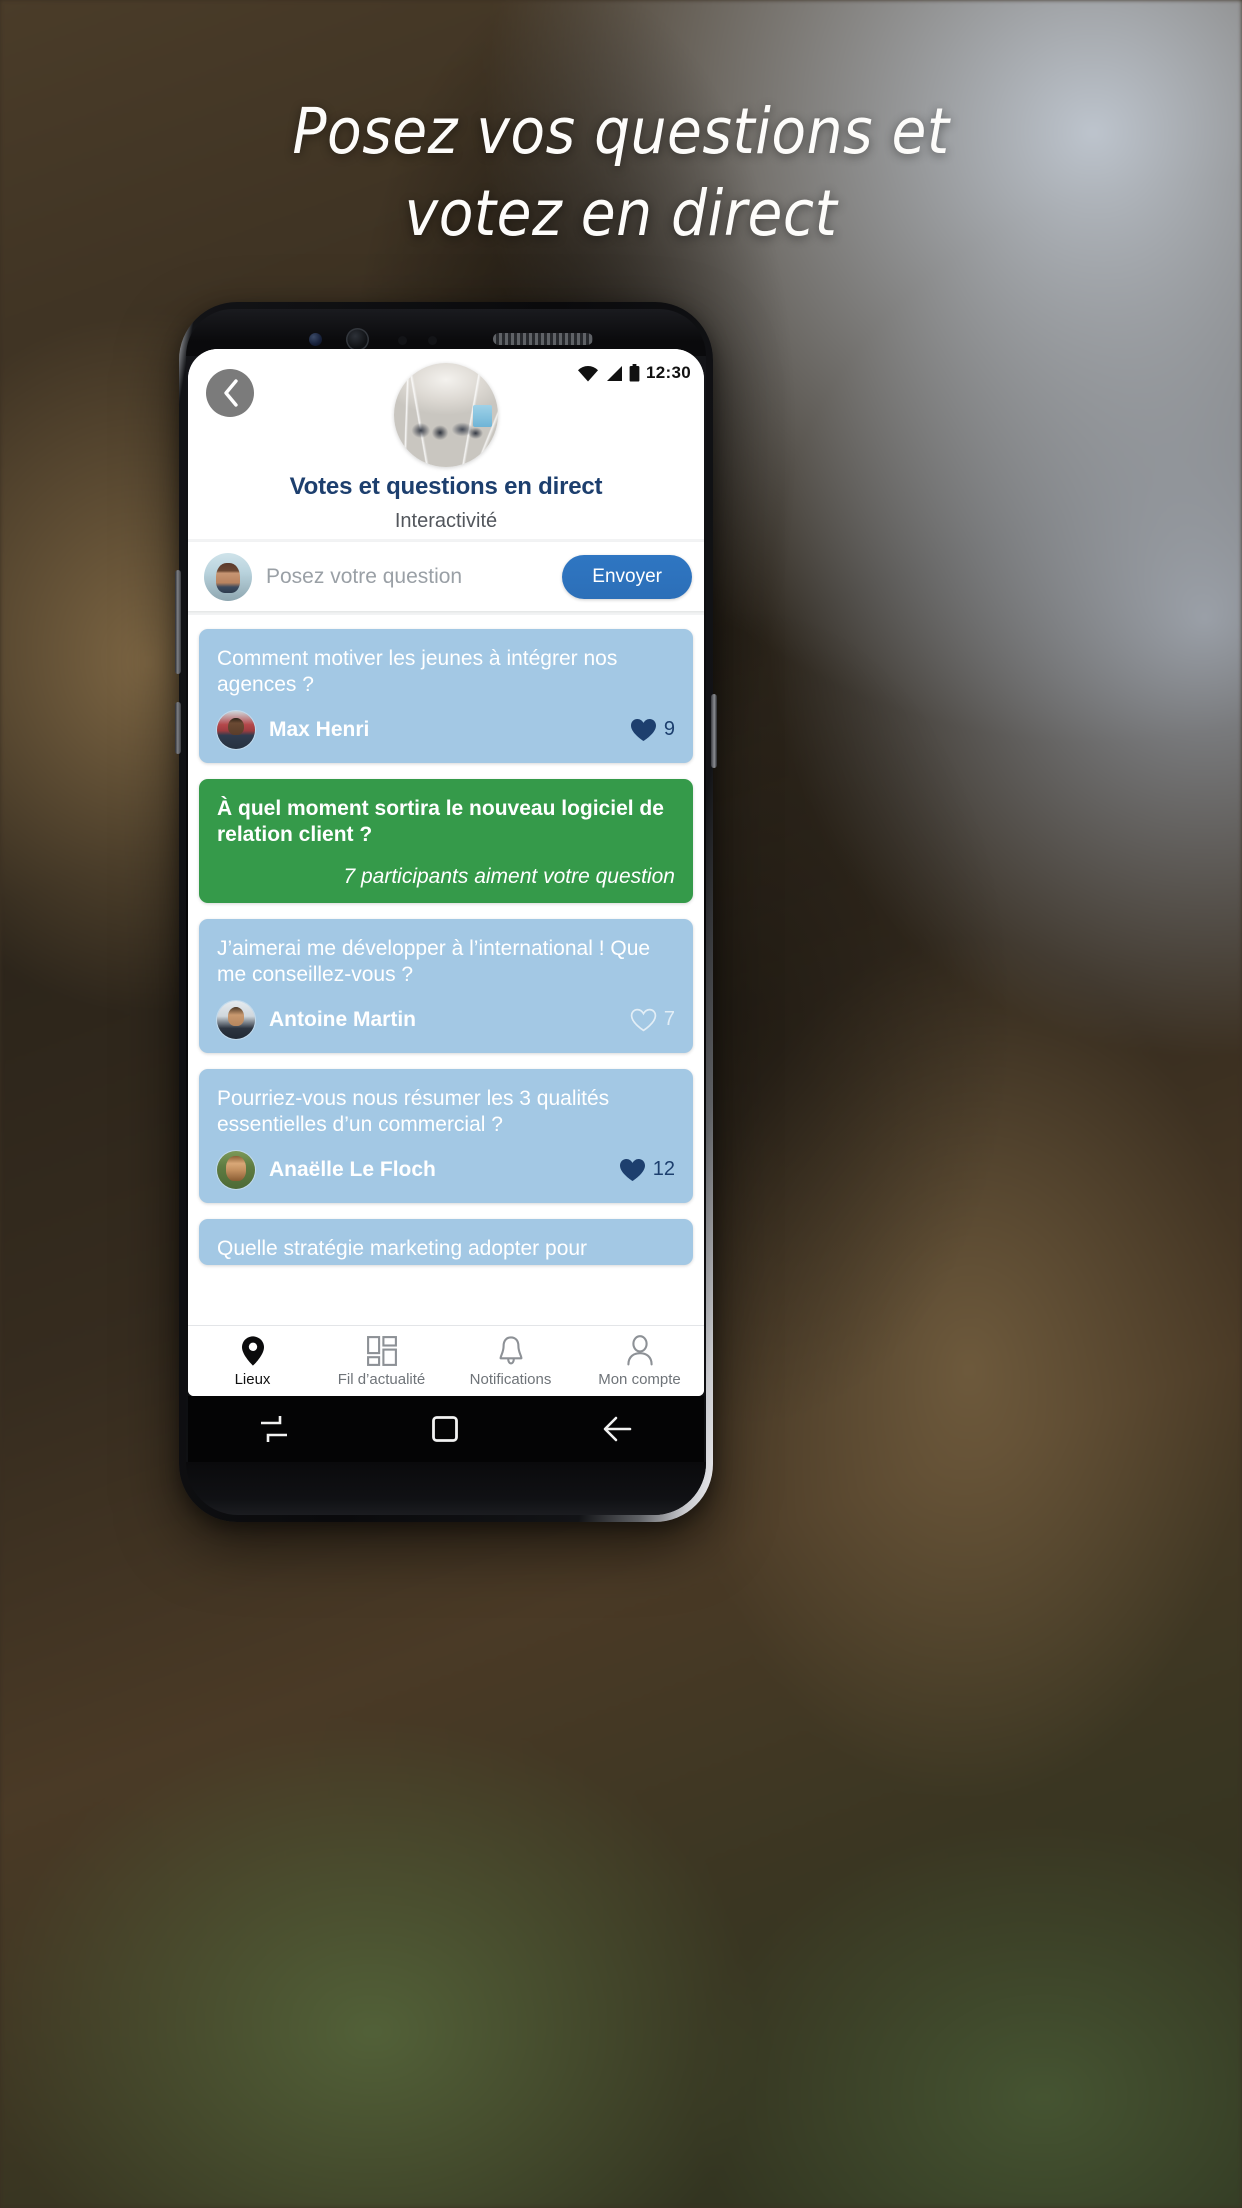  What do you see at coordinates (621, 131) in the screenshot?
I see `headline-line-1: Posez vos questions et` at bounding box center [621, 131].